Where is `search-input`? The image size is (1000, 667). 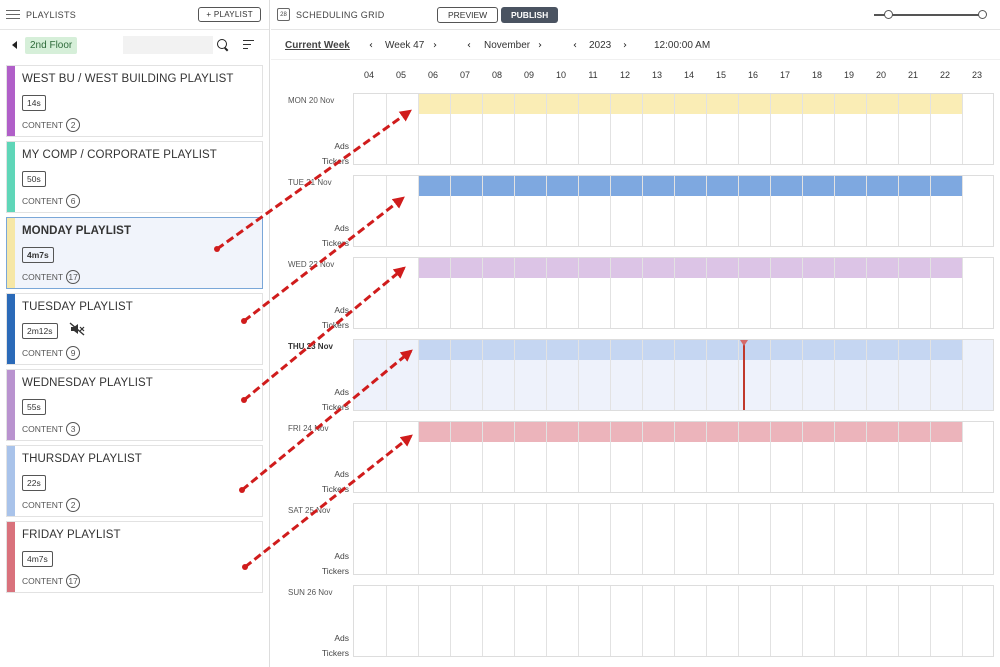
search-input is located at coordinates (168, 45).